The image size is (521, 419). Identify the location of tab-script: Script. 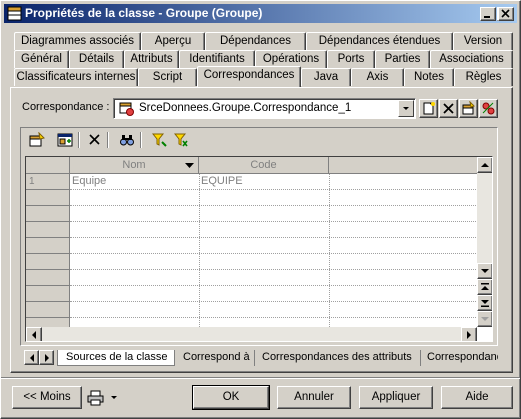
(167, 77).